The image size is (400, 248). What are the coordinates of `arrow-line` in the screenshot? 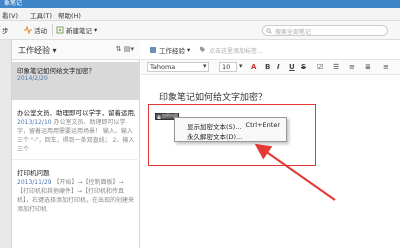 It's located at (295, 172).